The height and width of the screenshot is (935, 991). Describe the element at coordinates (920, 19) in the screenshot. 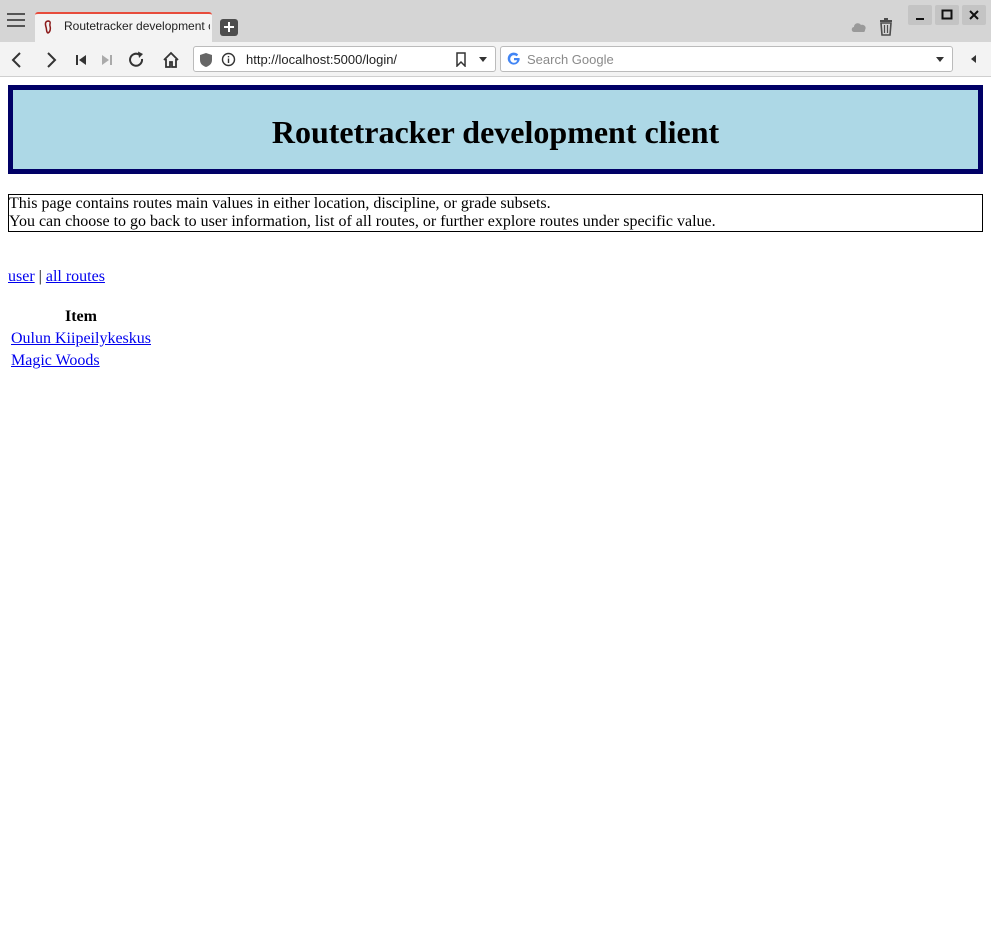

I see `minimize-icon` at that location.